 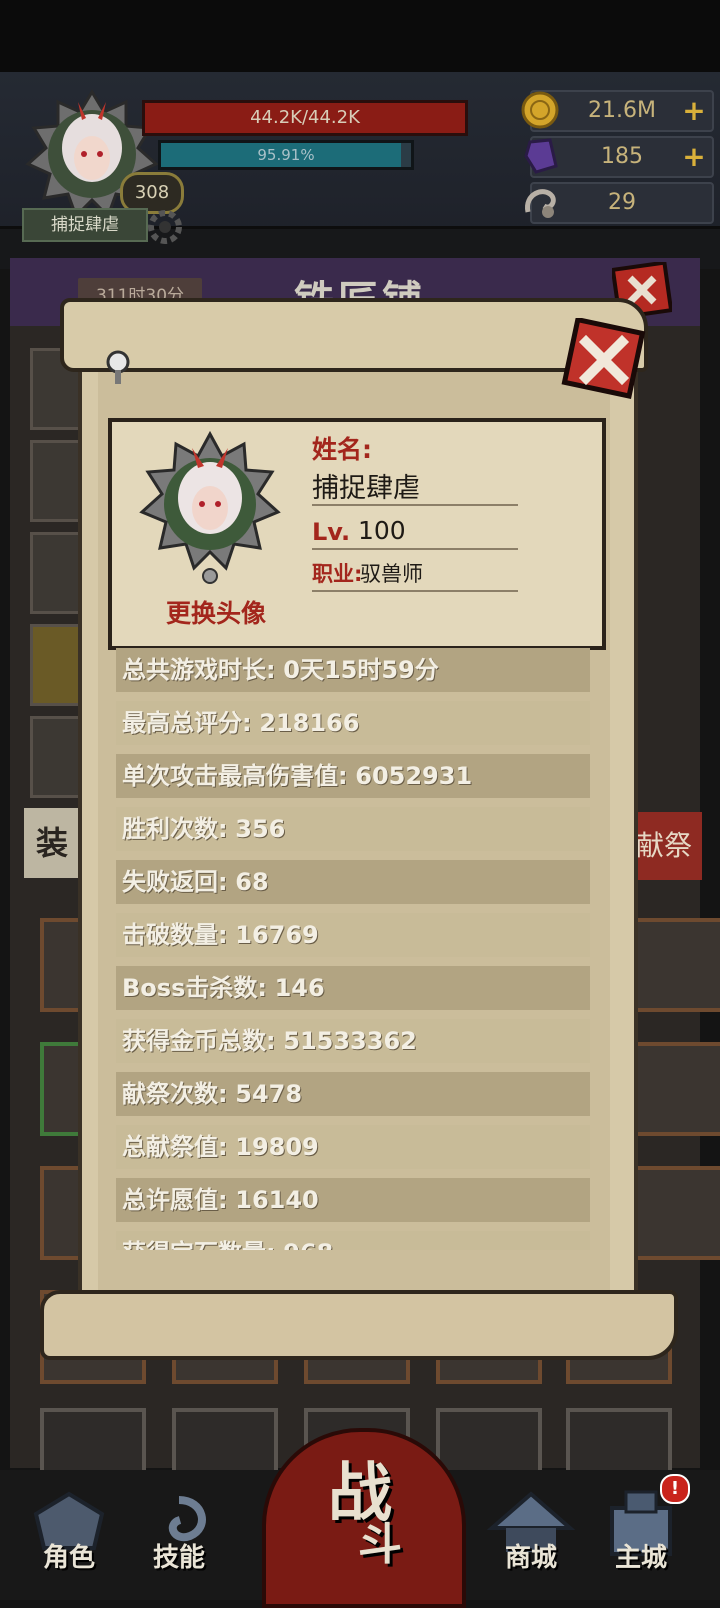 I want to click on xp-bar: 95.91%, so click(x=286, y=155).